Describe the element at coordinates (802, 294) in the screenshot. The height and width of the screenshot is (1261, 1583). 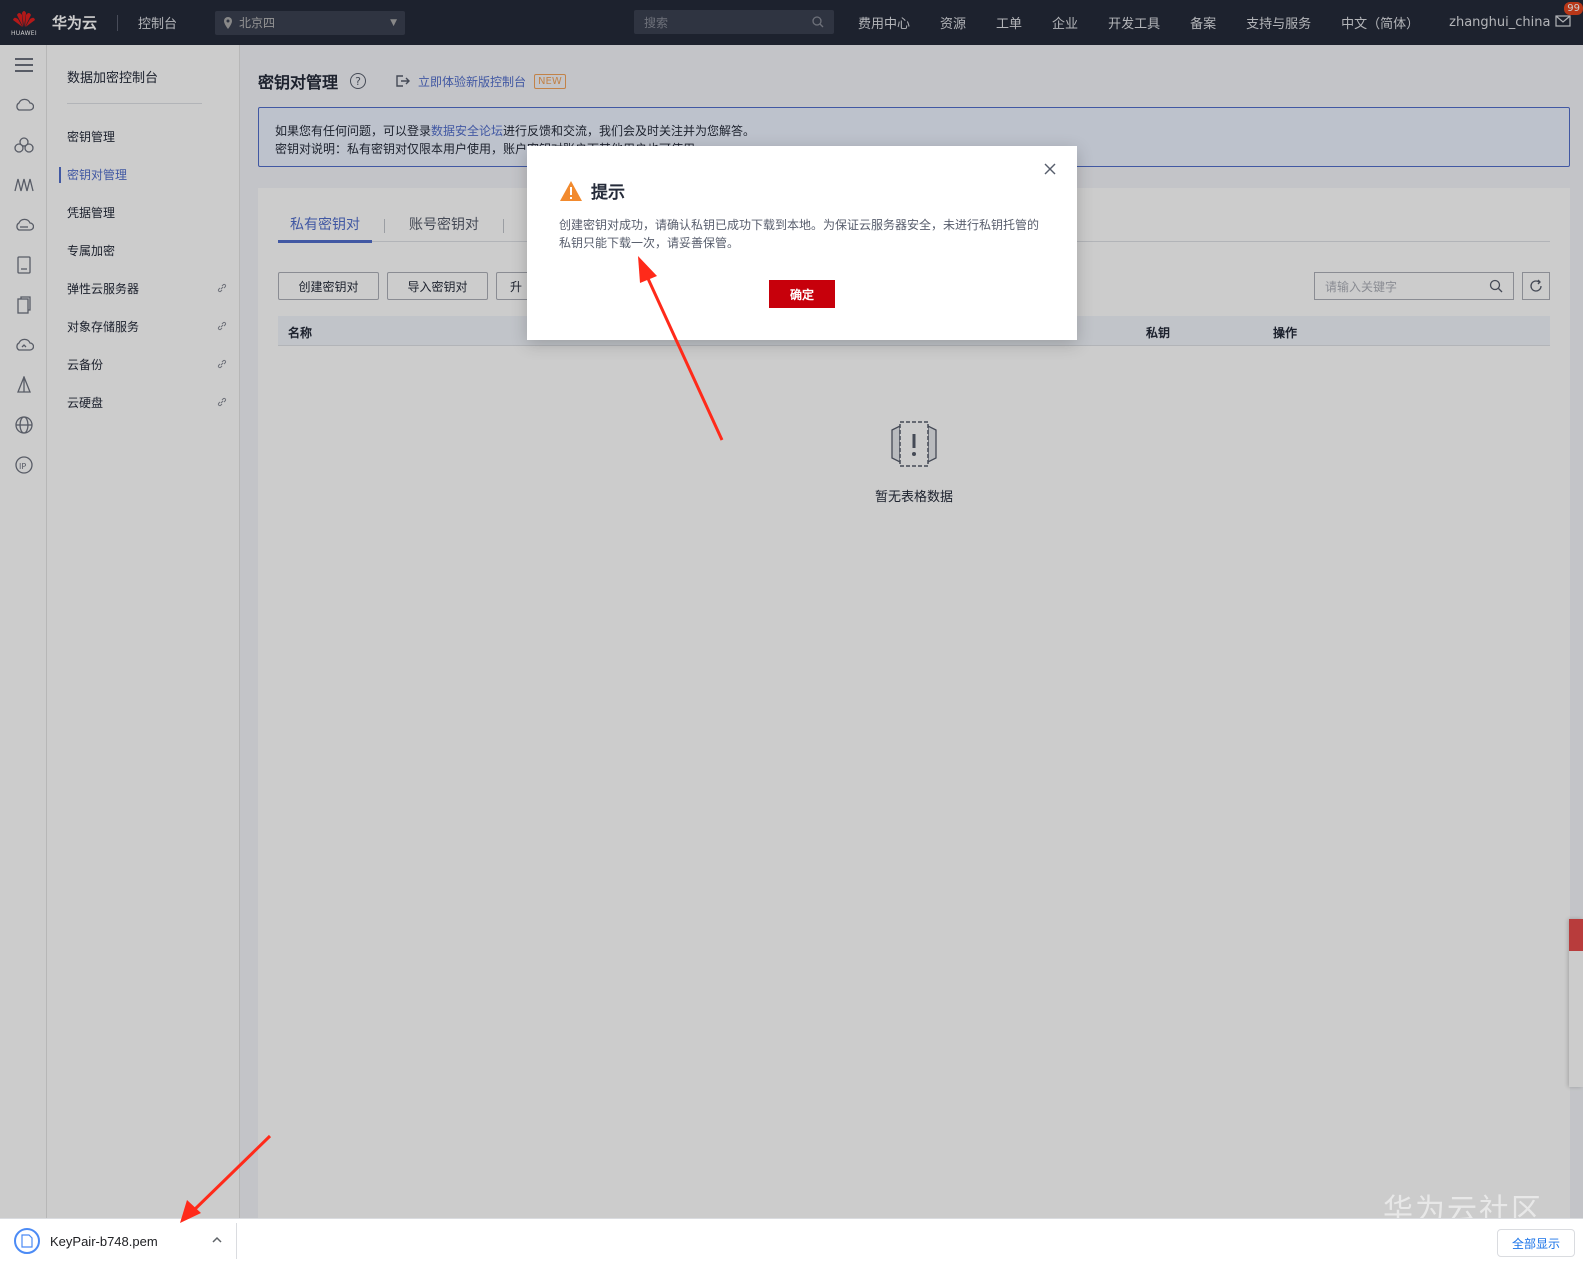
I see `confirm-button: 确定` at that location.